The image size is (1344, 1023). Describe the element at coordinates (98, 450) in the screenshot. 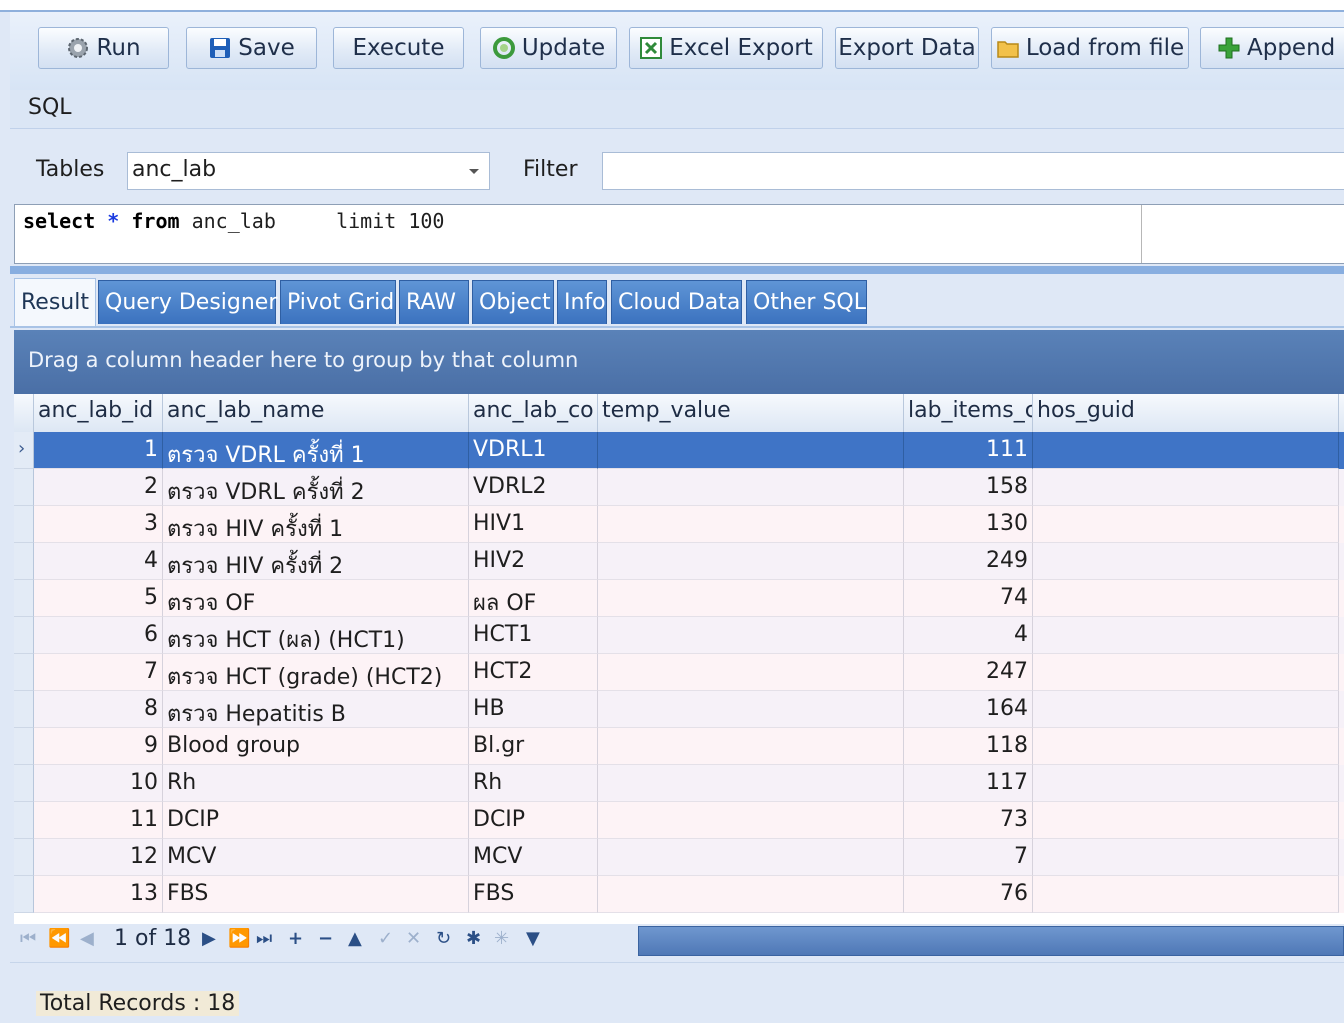

I see `cell-anc-lab-id: 1` at that location.